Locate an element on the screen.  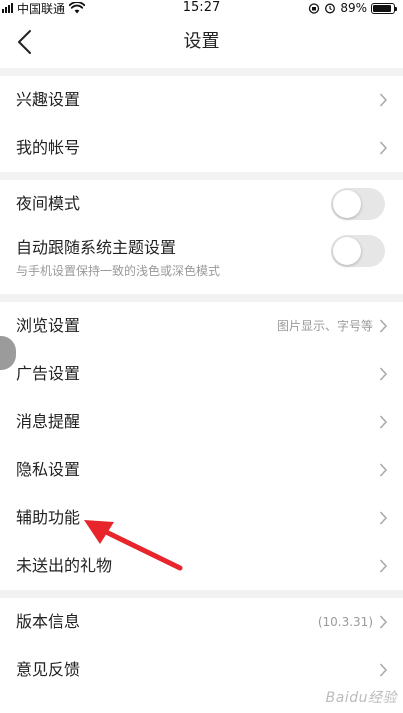
row-label: 浏览设置 is located at coordinates (48, 325).